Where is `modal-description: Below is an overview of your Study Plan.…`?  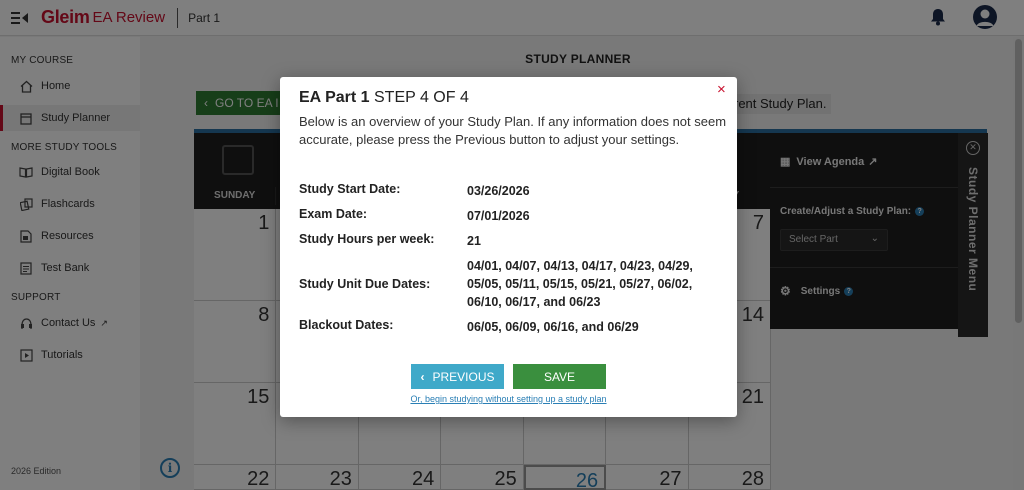 modal-description: Below is an overview of your Study Plan.… is located at coordinates (513, 130).